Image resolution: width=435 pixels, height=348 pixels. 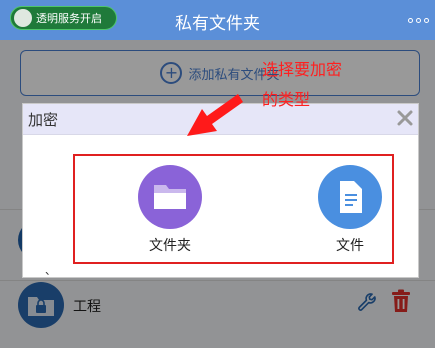 I want to click on close-icon, so click(x=405, y=118).